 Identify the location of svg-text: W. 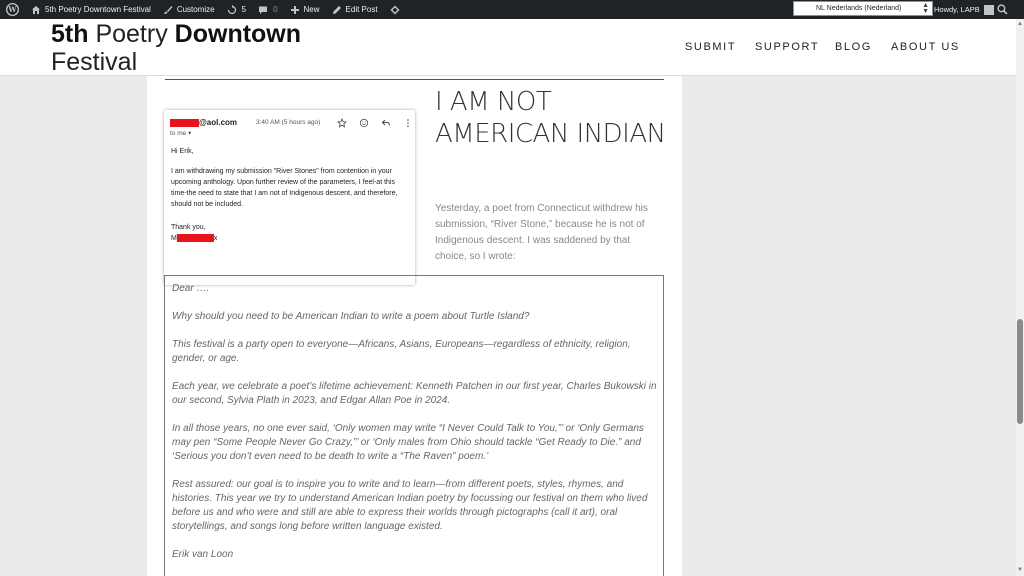
(12, 9).